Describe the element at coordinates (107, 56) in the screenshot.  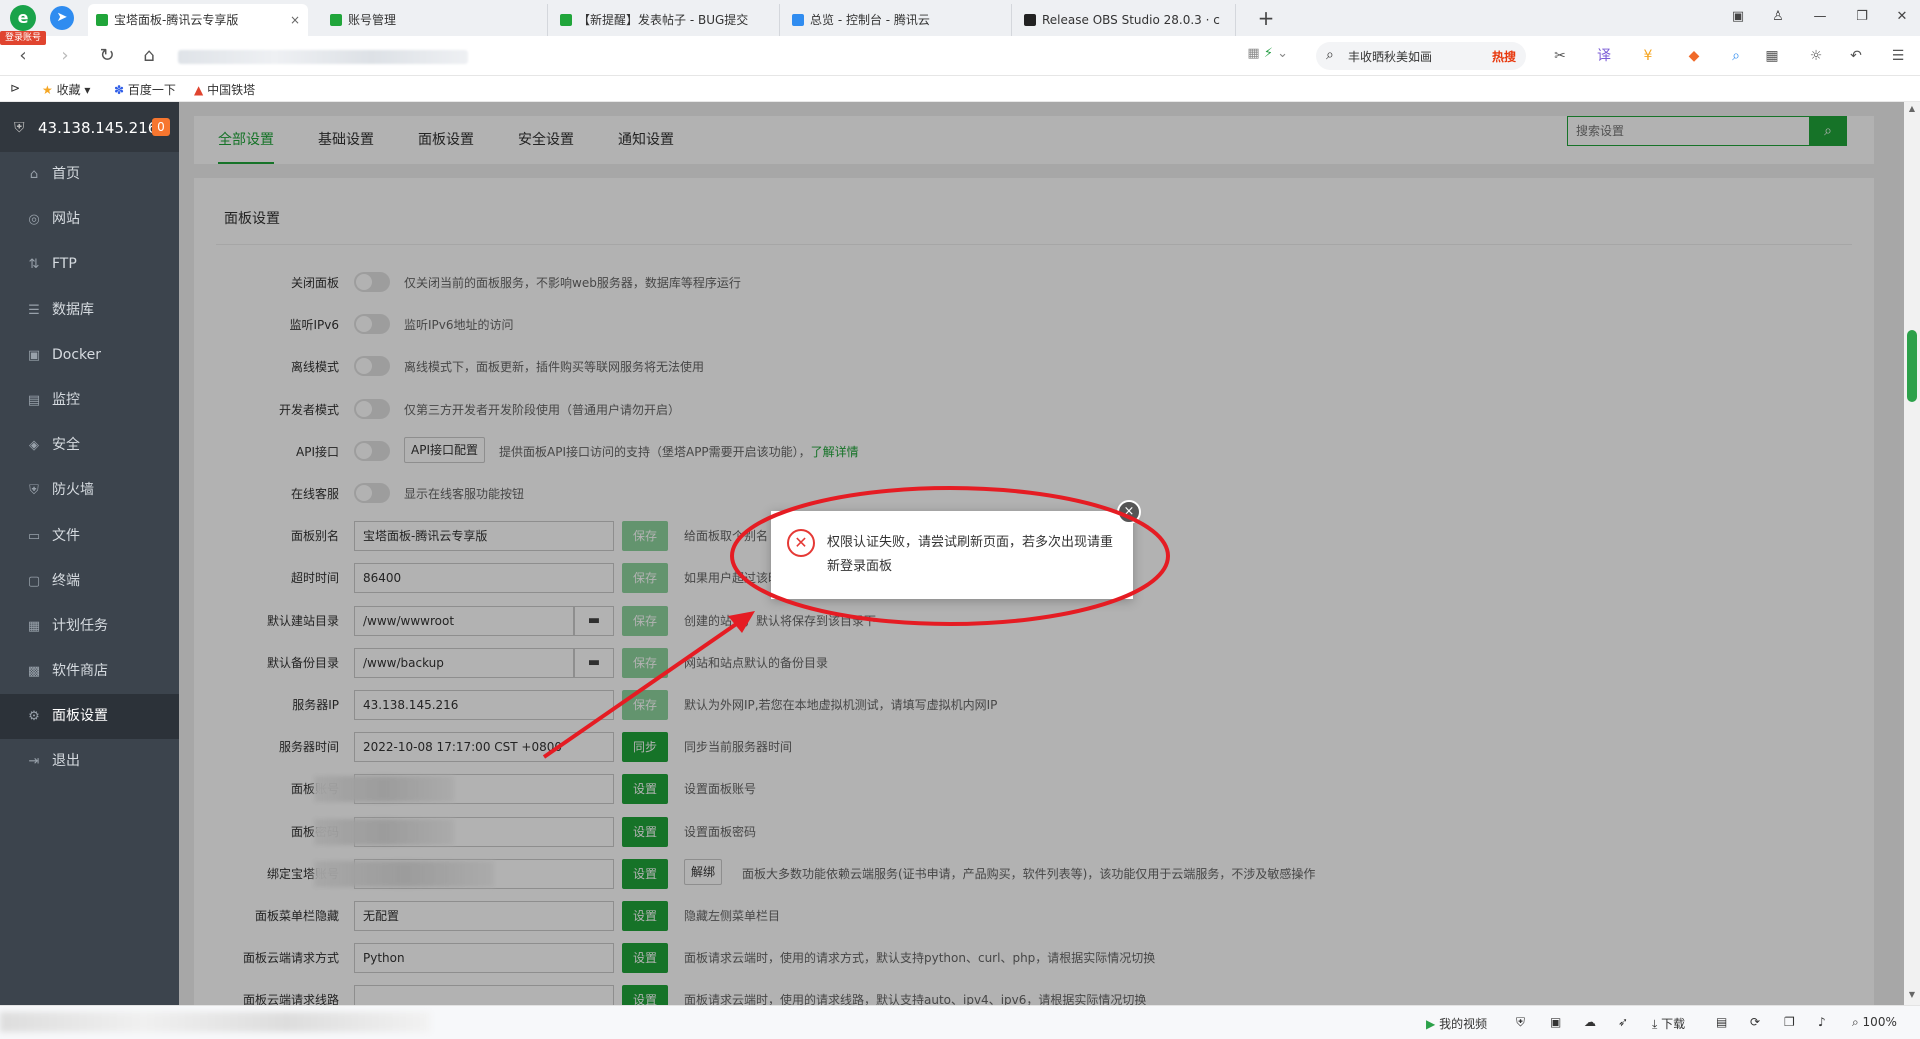
I see `reload-icon: ↻` at that location.